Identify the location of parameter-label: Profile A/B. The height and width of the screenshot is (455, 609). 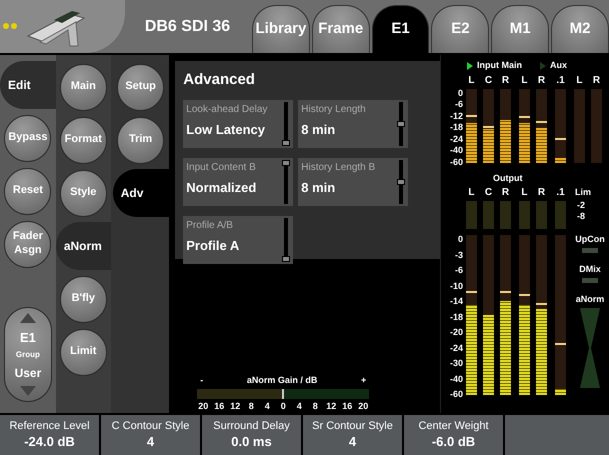
(210, 225).